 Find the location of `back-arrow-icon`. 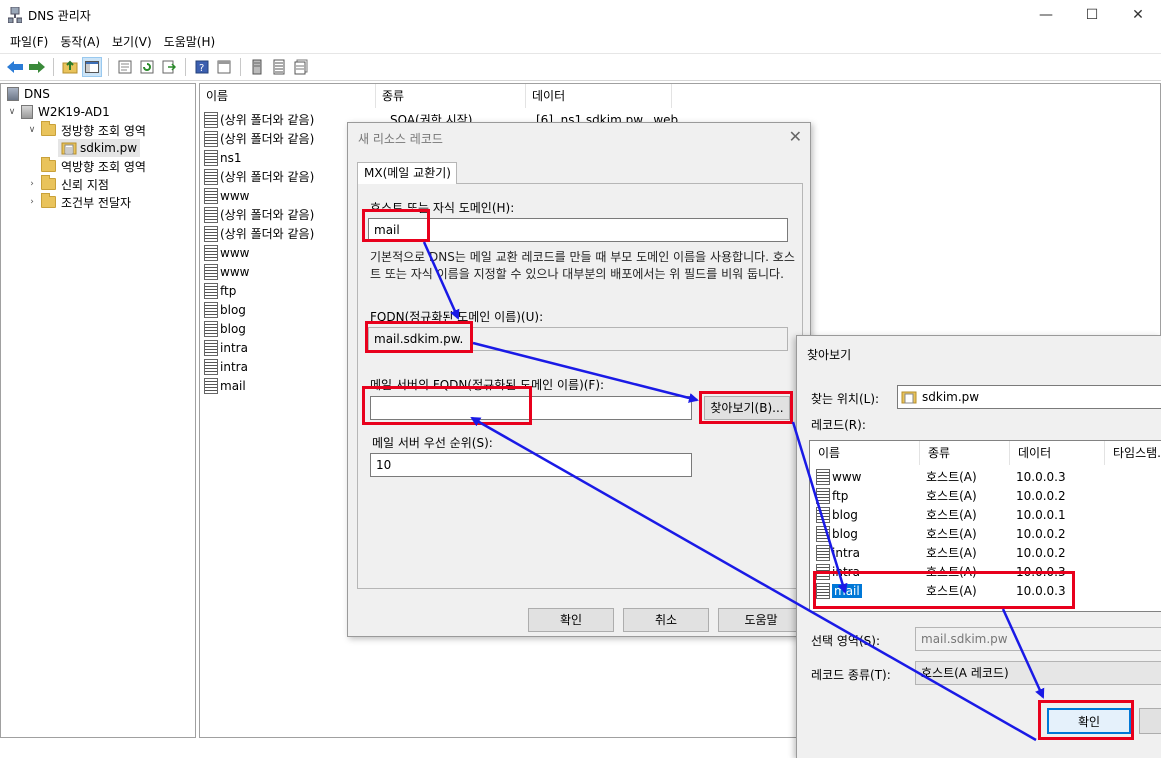

back-arrow-icon is located at coordinates (15, 67).